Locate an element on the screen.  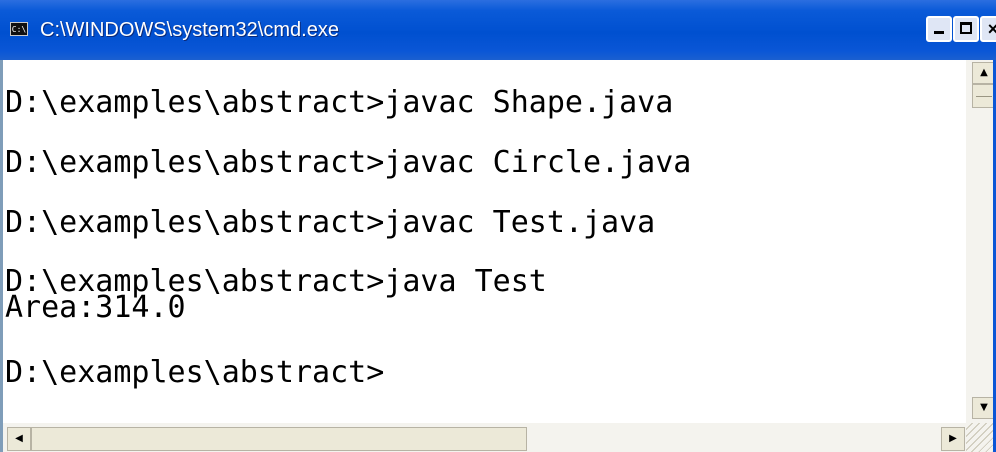
maximize-button is located at coordinates (966, 29).